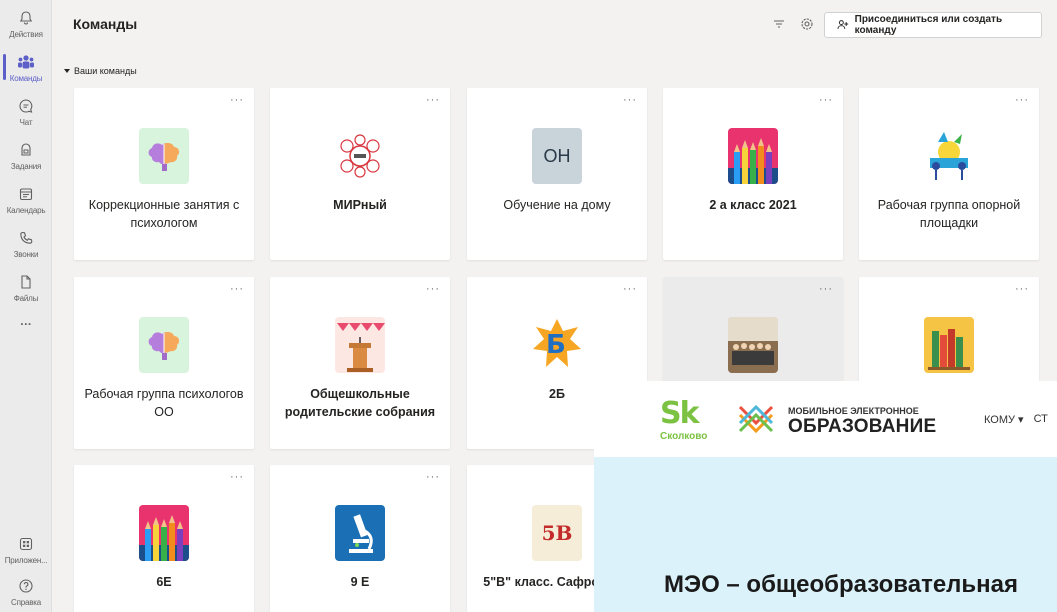  Describe the element at coordinates (26, 122) in the screenshot. I see `rail-item-label: Чат` at that location.